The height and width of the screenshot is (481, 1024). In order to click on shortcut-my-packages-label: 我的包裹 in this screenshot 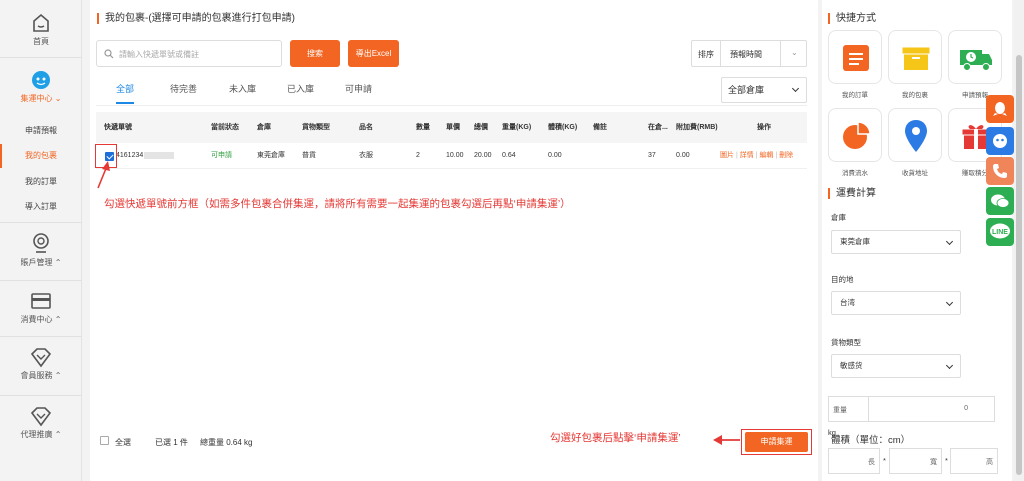, I will do `click(915, 95)`.